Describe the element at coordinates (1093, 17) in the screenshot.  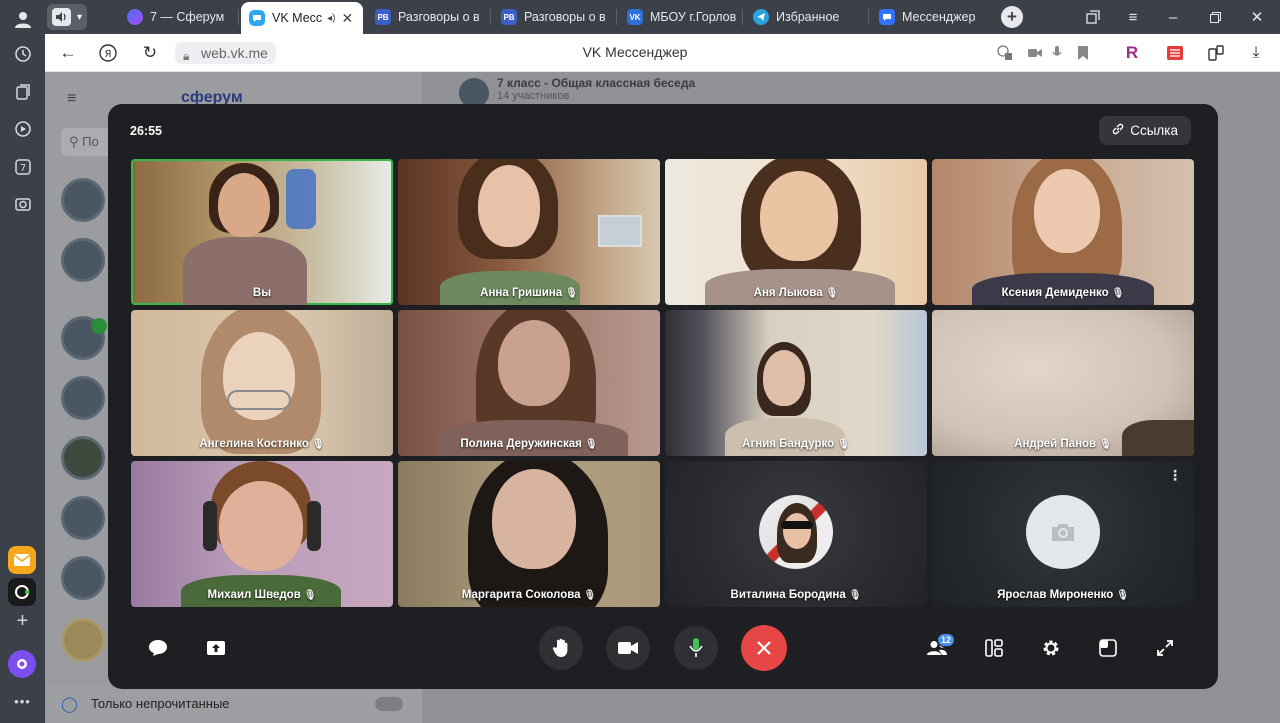
I see `tab-copy-icon` at that location.